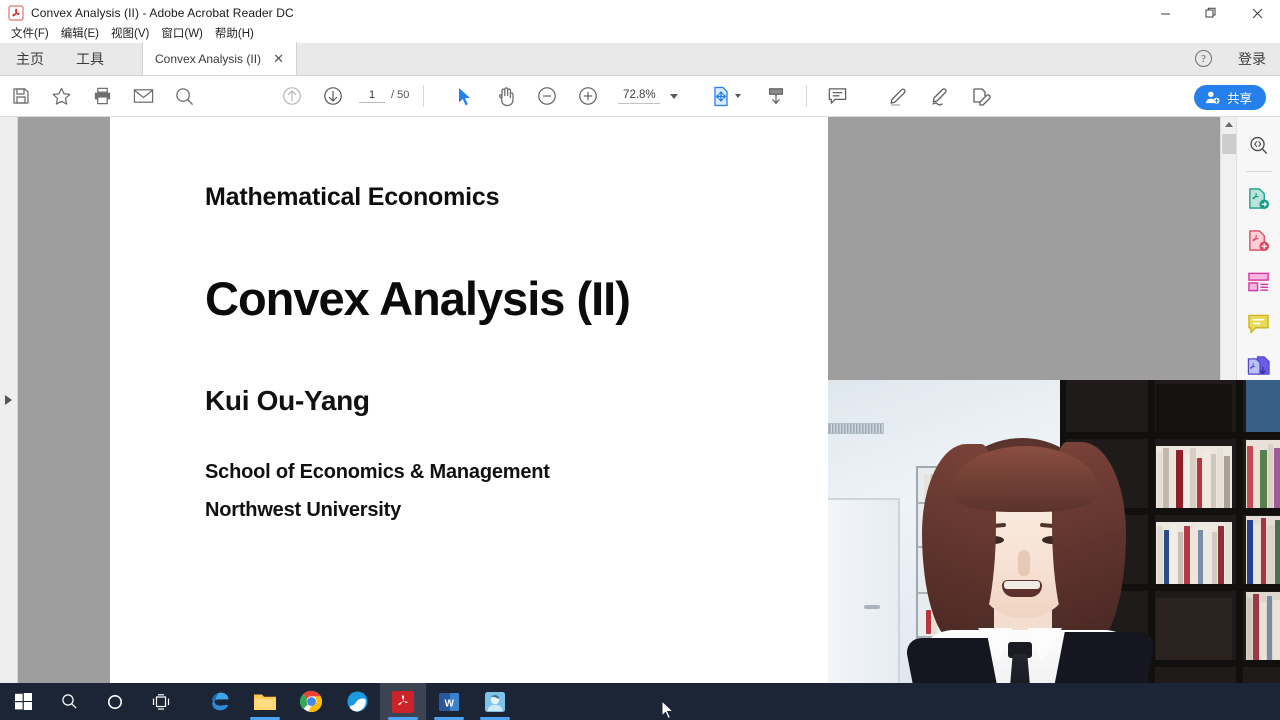 The image size is (1280, 720). I want to click on navigation-pane, so click(9, 400).